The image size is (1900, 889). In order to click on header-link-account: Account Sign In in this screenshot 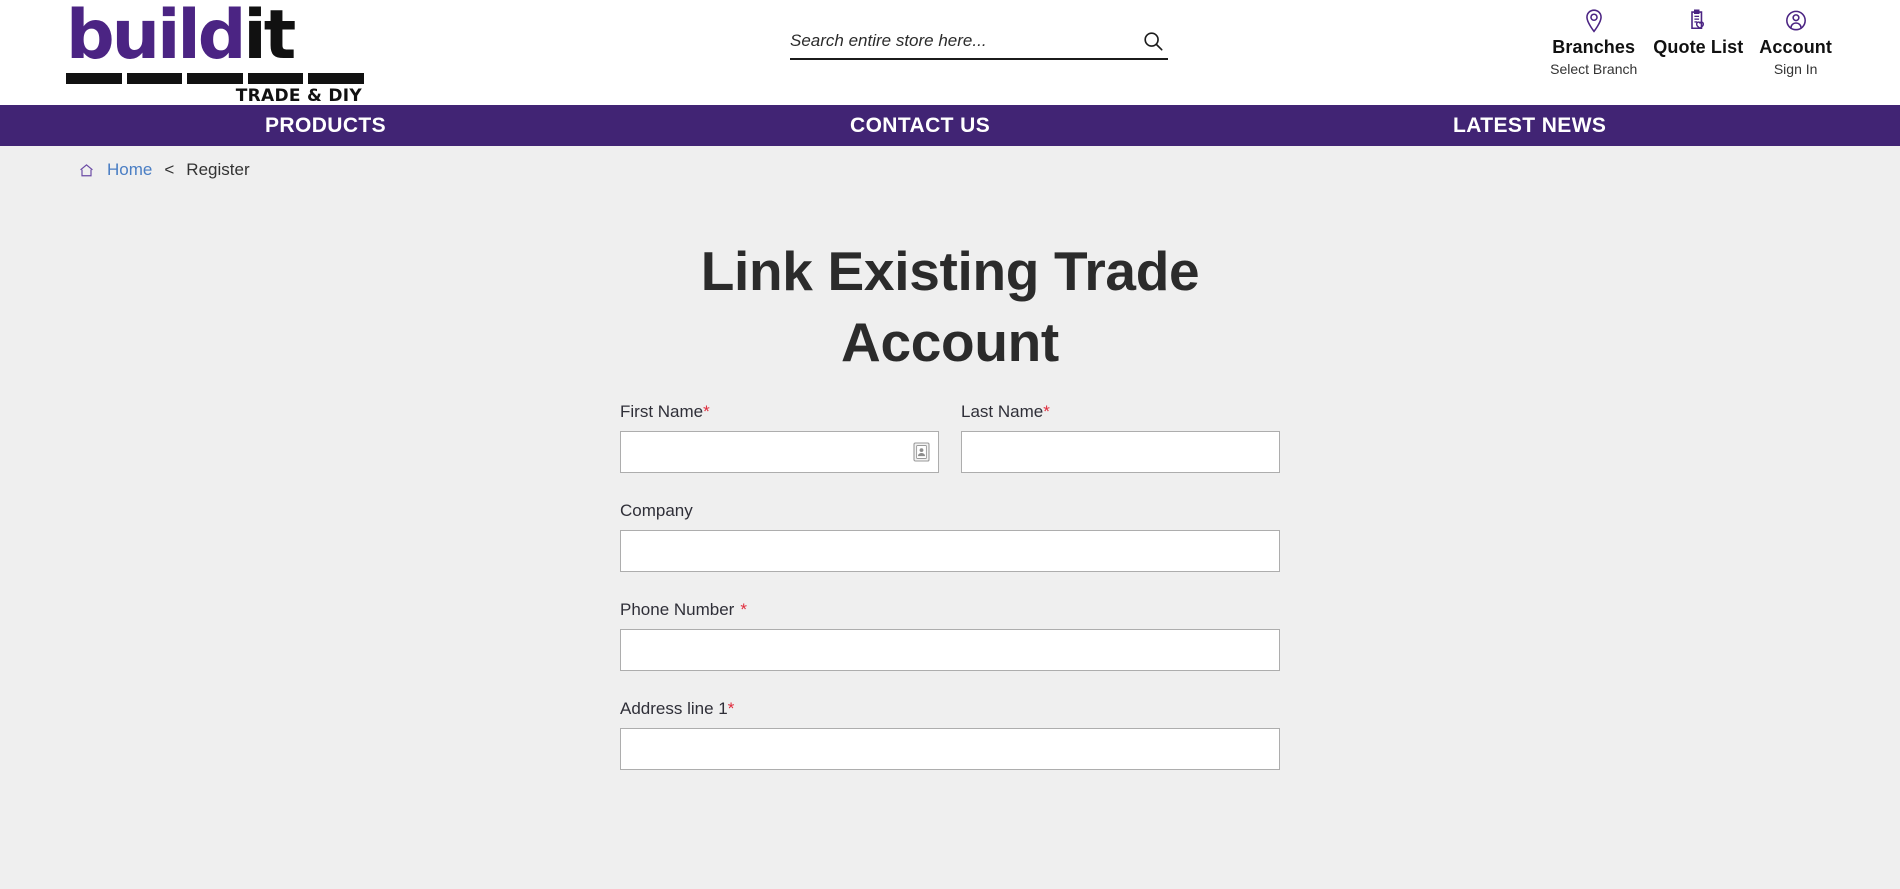, I will do `click(1795, 42)`.